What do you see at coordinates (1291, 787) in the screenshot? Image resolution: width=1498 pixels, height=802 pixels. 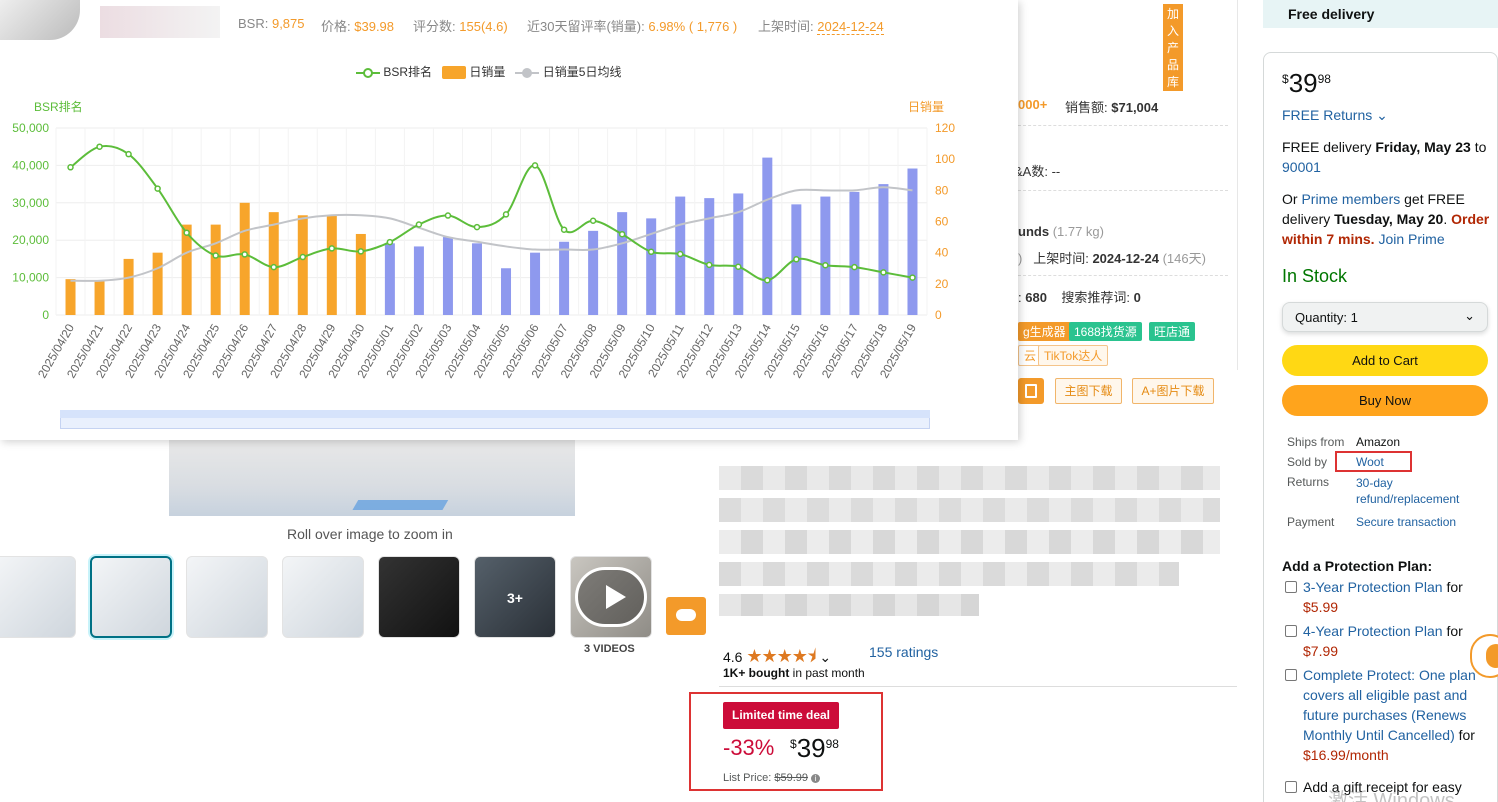 I see `gift-checkbox` at bounding box center [1291, 787].